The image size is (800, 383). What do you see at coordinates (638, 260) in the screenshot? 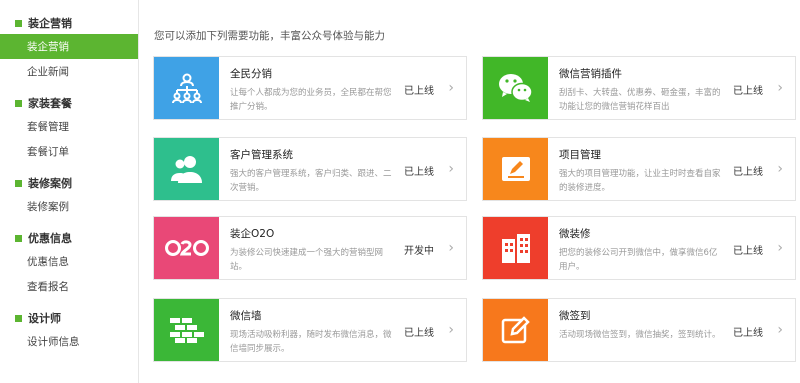
I see `card-description: 把您的装修公司开到微信中，做享微信6亿用户。` at bounding box center [638, 260].